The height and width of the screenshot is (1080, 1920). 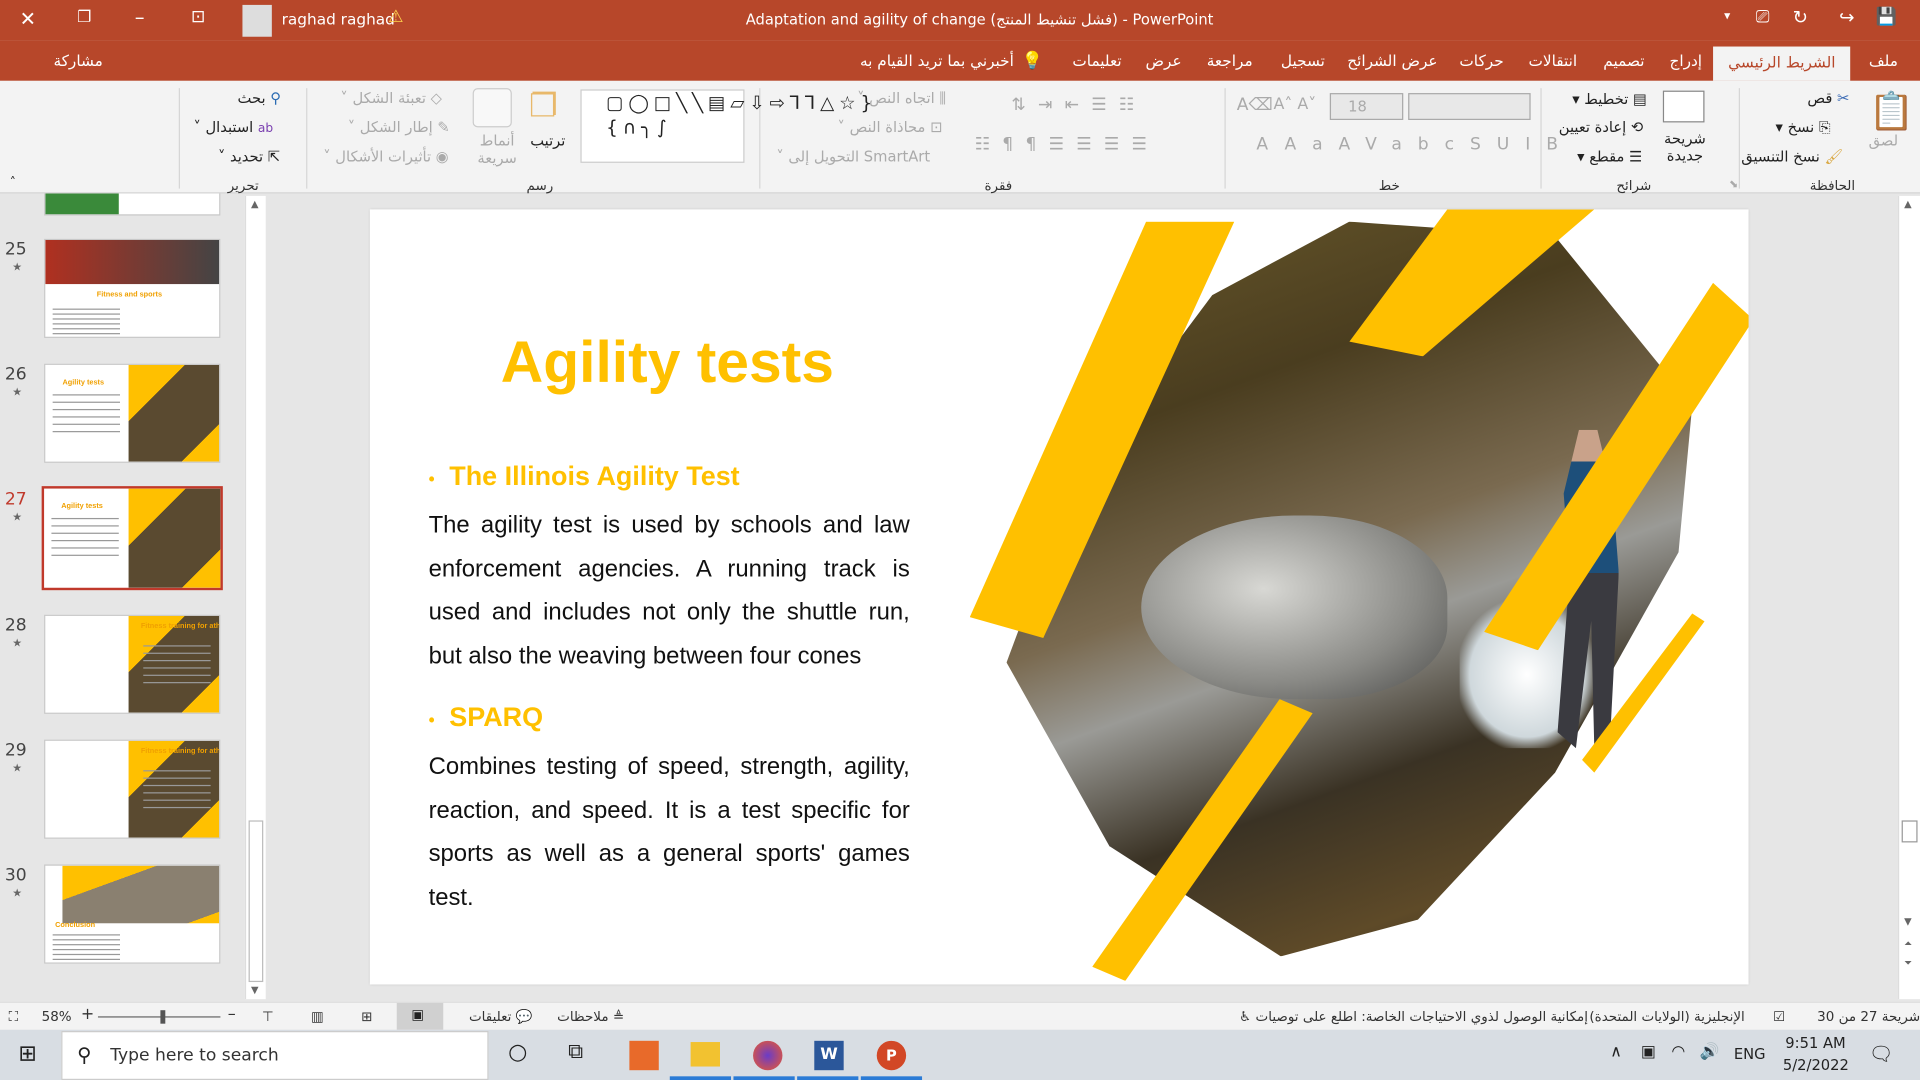 I want to click on tab-view: عرض, so click(x=1164, y=60).